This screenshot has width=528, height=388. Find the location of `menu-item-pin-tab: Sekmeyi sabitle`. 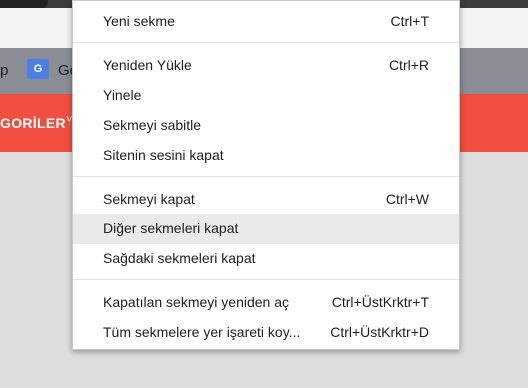

menu-item-pin-tab: Sekmeyi sabitle is located at coordinates (266, 126).